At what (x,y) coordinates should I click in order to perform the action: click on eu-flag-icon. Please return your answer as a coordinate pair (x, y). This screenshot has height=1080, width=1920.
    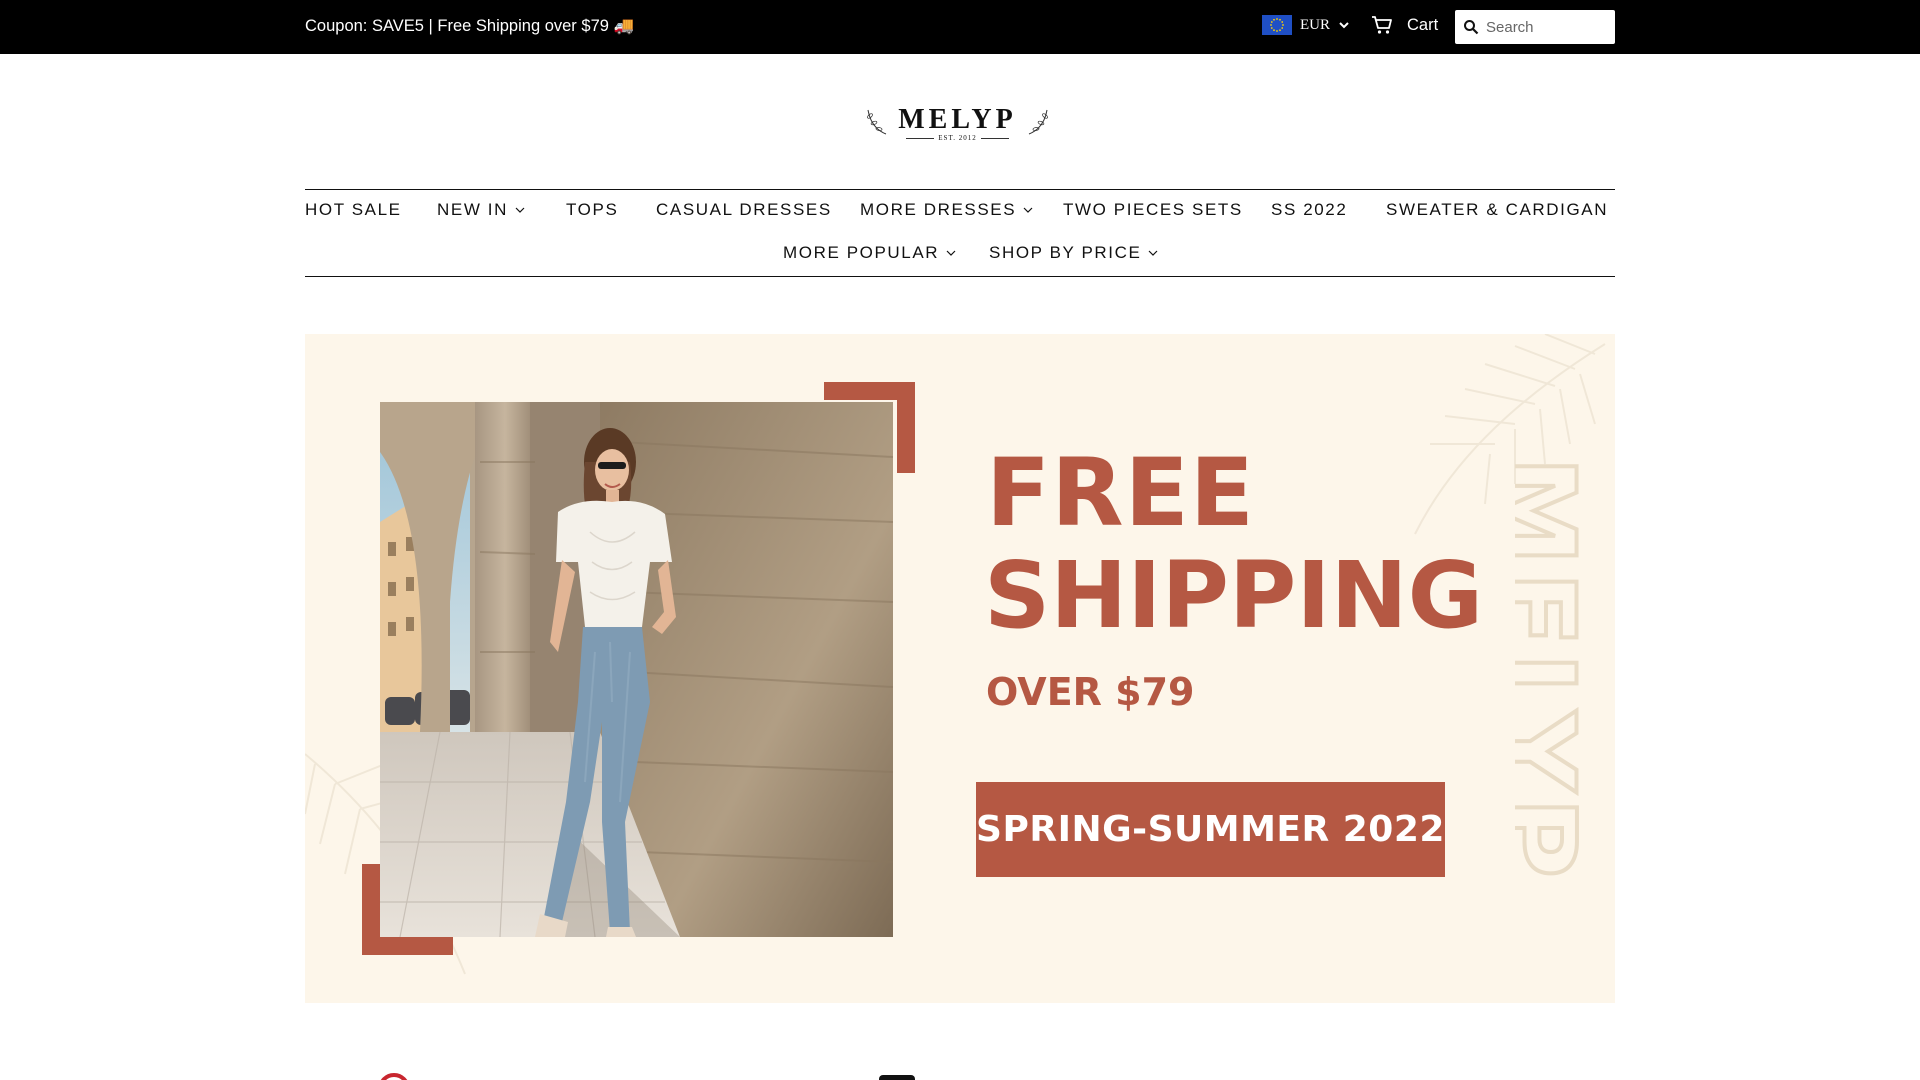
    Looking at the image, I should click on (1277, 25).